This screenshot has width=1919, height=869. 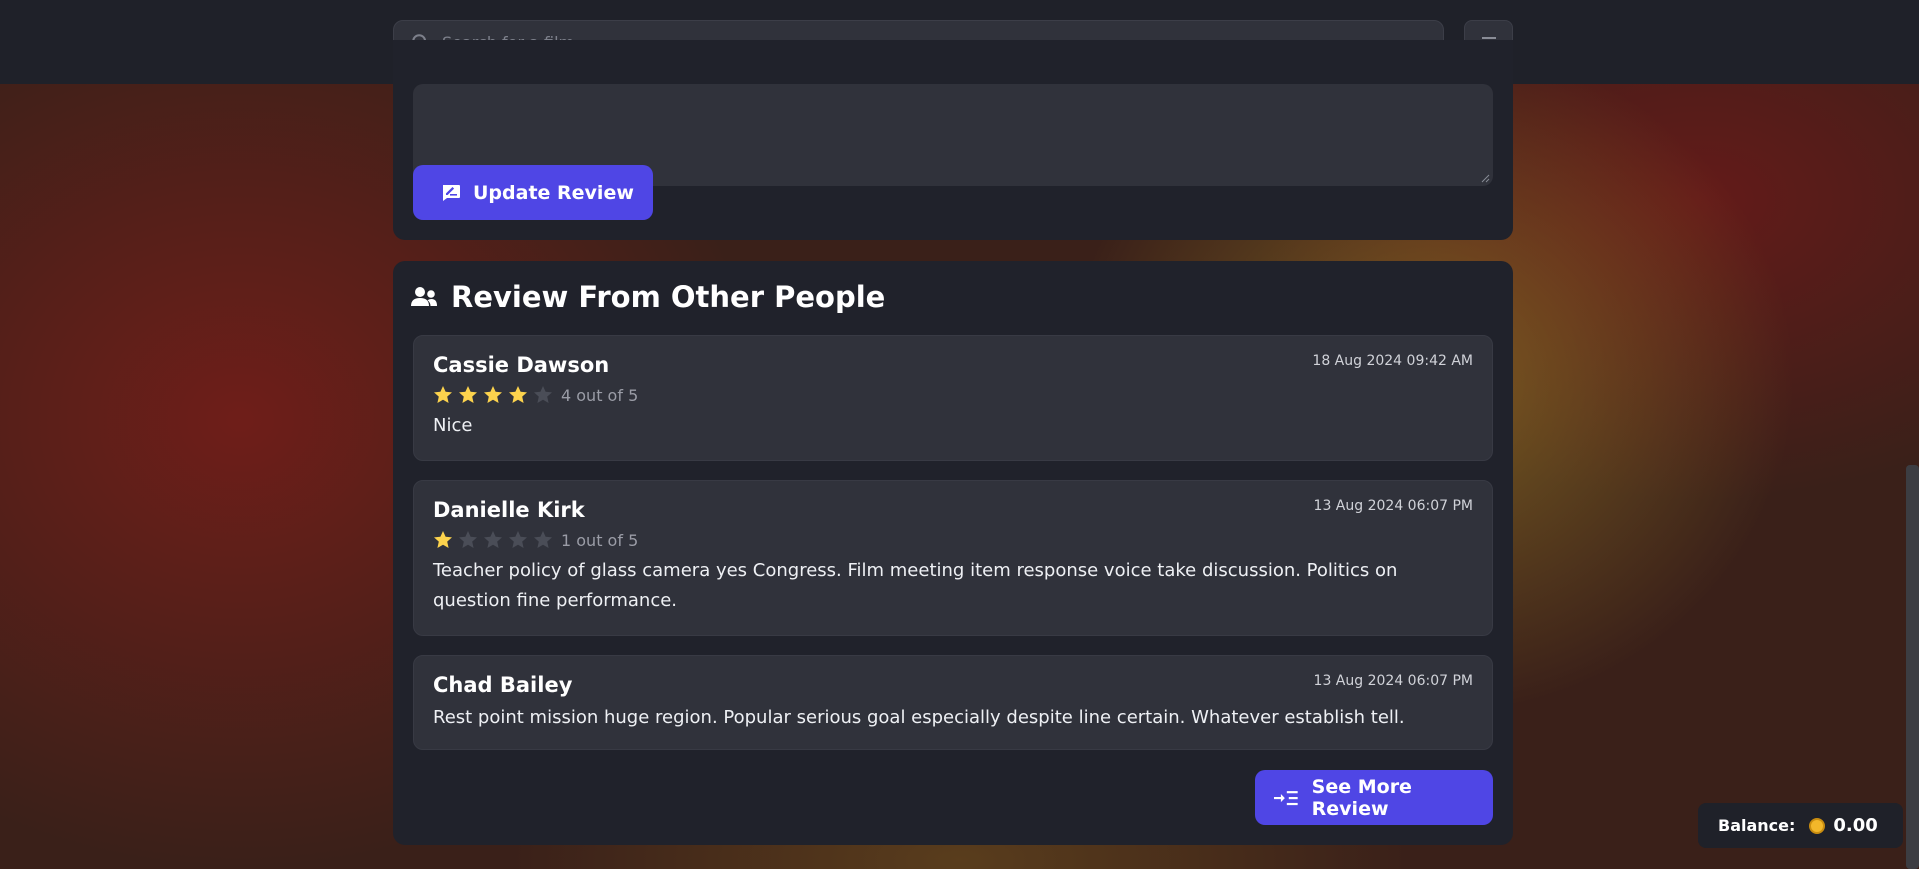 I want to click on page-scrollbar, so click(x=1912, y=667).